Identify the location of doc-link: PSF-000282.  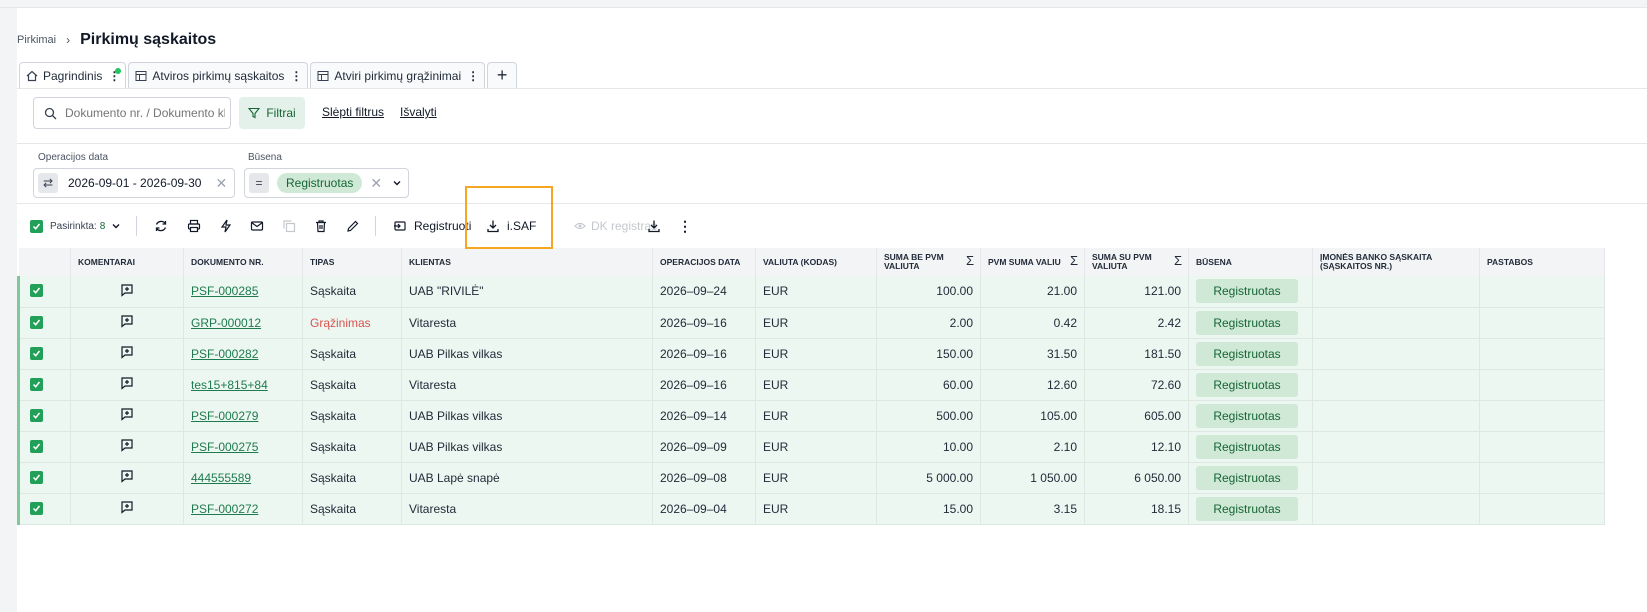
(224, 354).